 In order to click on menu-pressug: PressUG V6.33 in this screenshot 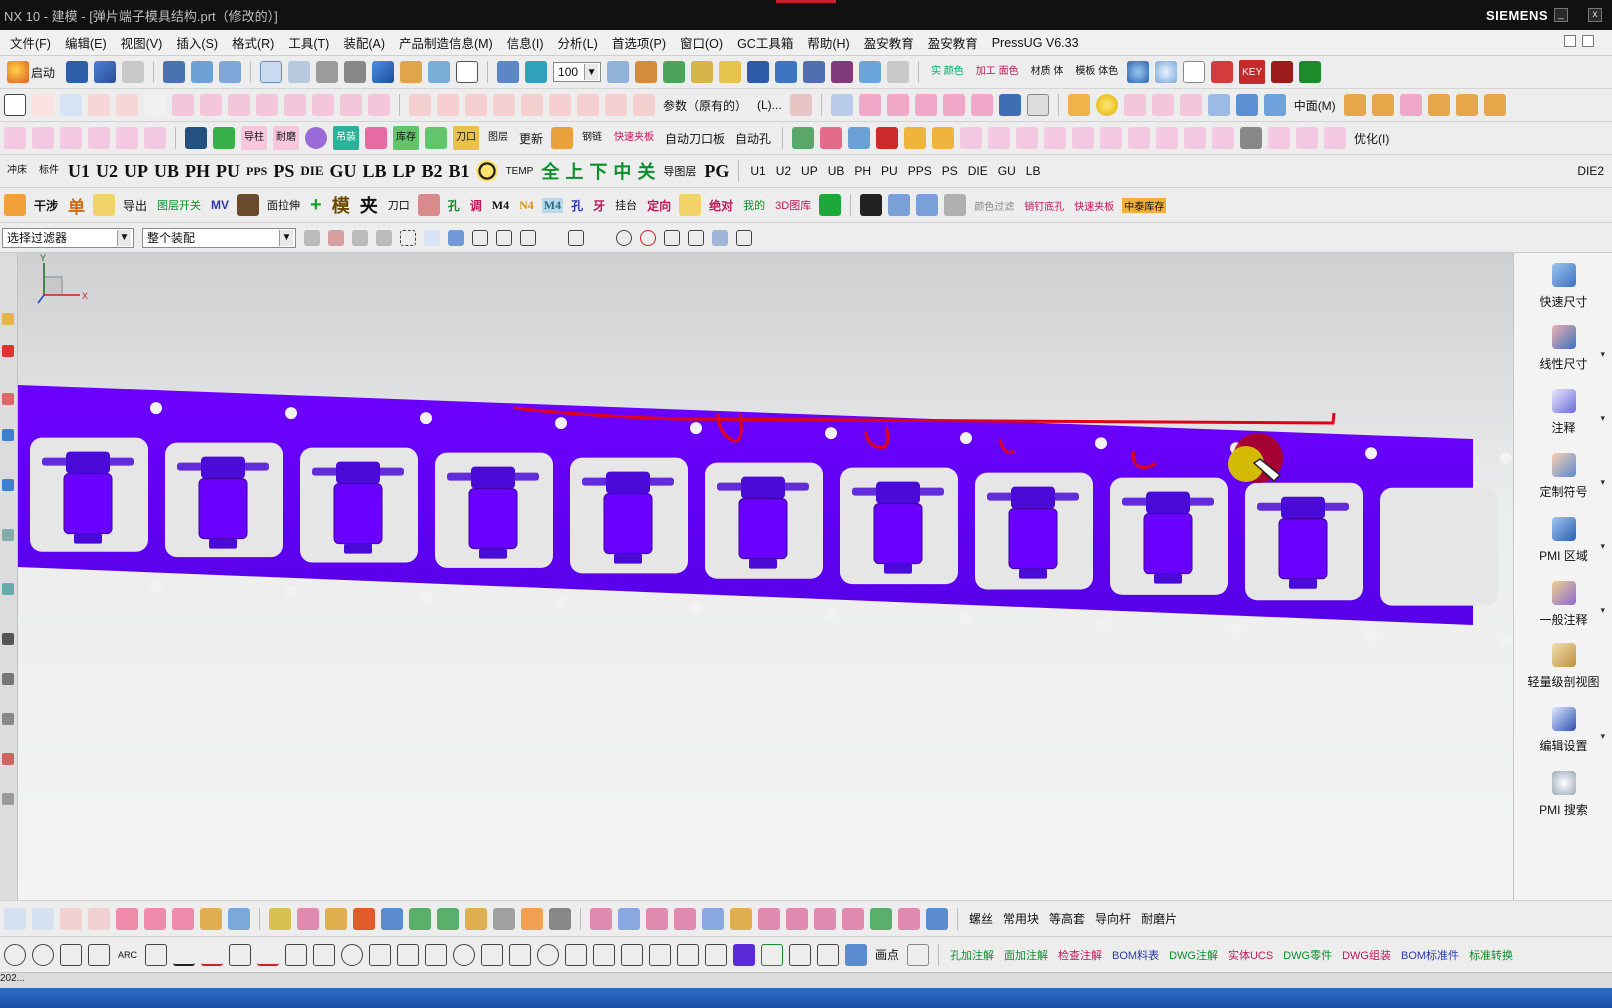, I will do `click(1035, 43)`.